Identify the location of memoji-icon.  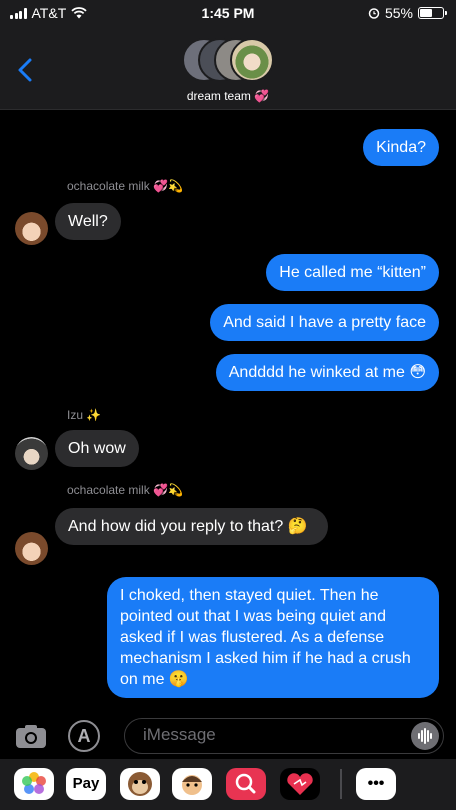
(192, 784).